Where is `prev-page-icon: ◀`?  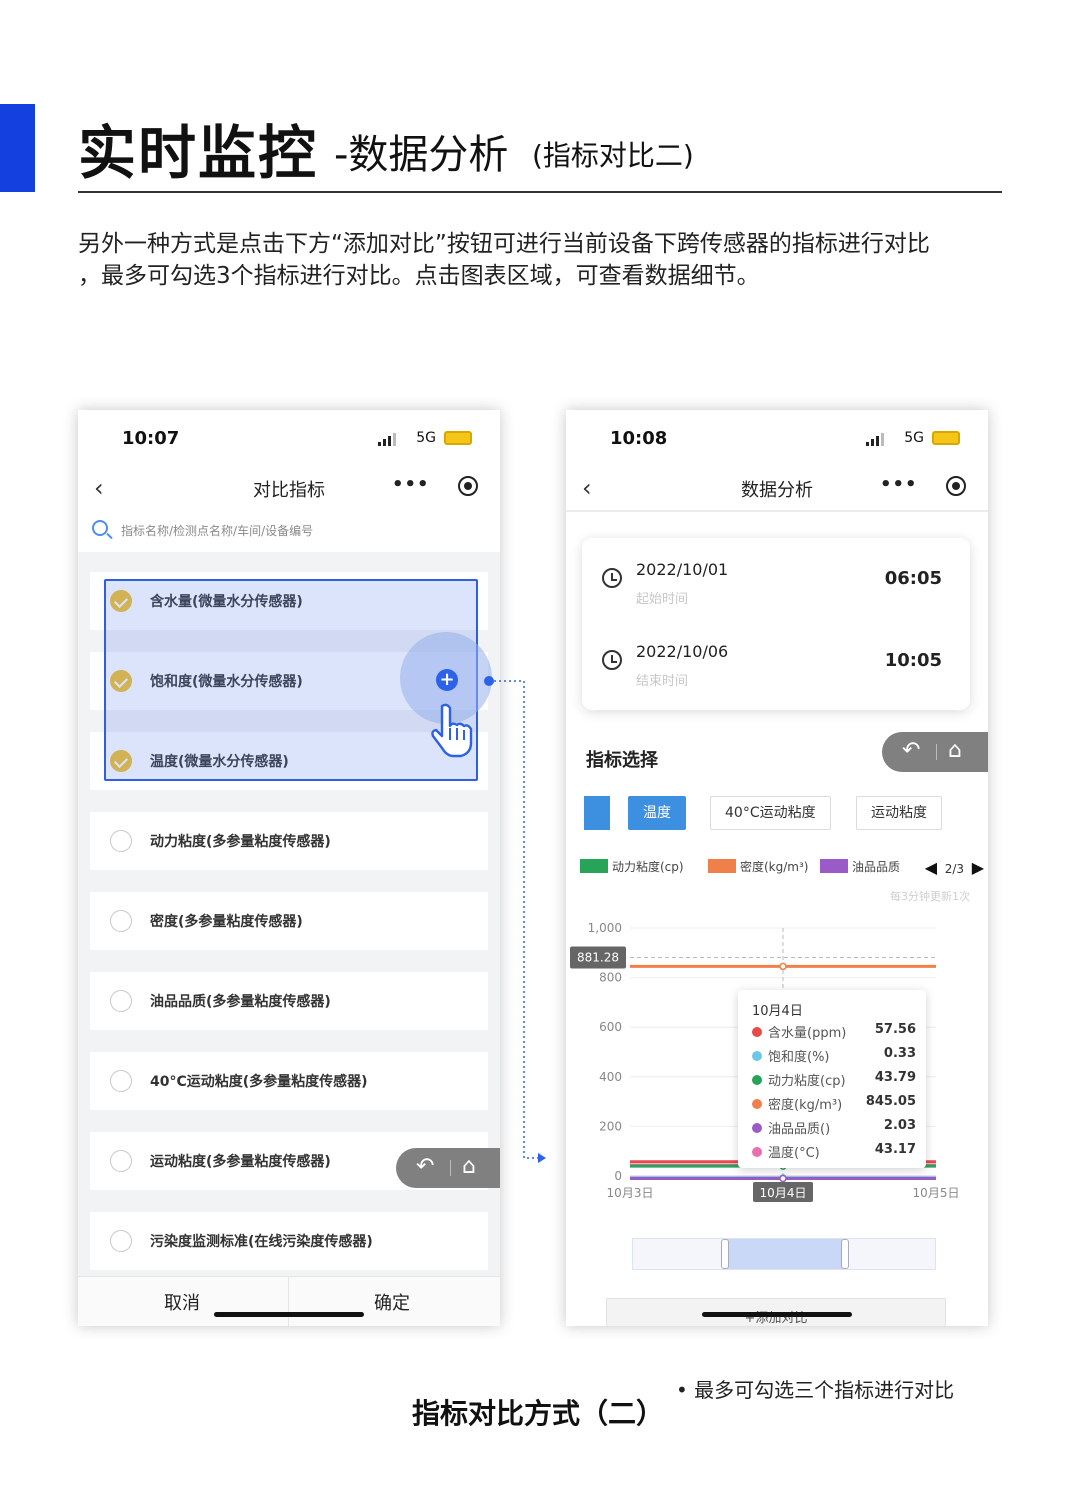
prev-page-icon: ◀ is located at coordinates (931, 867).